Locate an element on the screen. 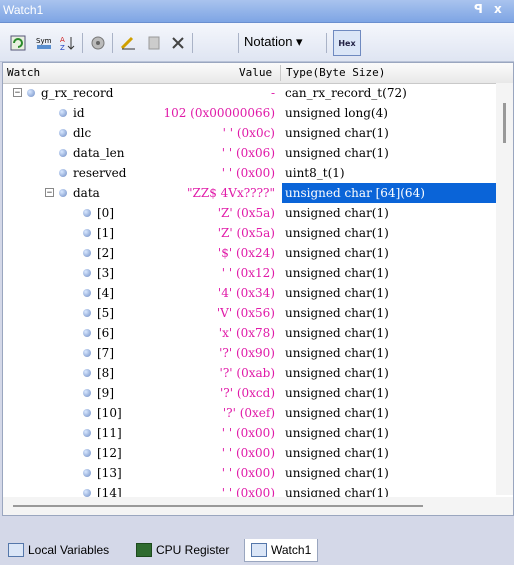 This screenshot has height=565, width=514. watch-row: − g_rx_record - can_rx_record_t(72) is located at coordinates (258, 93).